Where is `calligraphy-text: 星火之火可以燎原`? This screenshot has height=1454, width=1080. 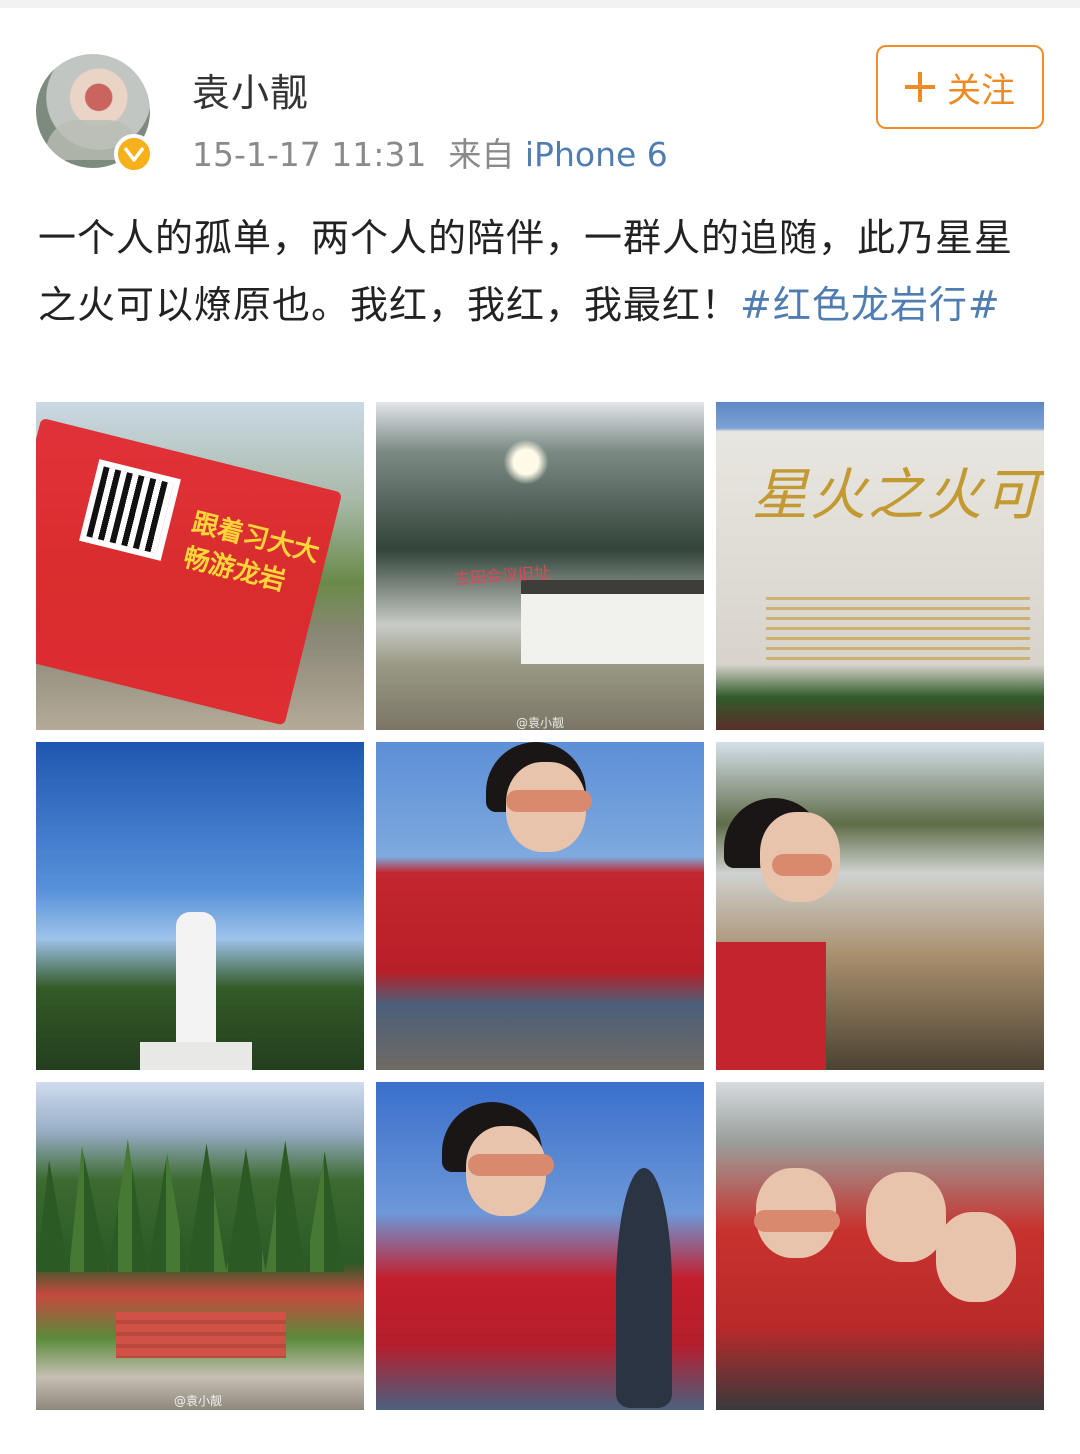
calligraphy-text: 星火之火可以燎原 is located at coordinates (898, 495).